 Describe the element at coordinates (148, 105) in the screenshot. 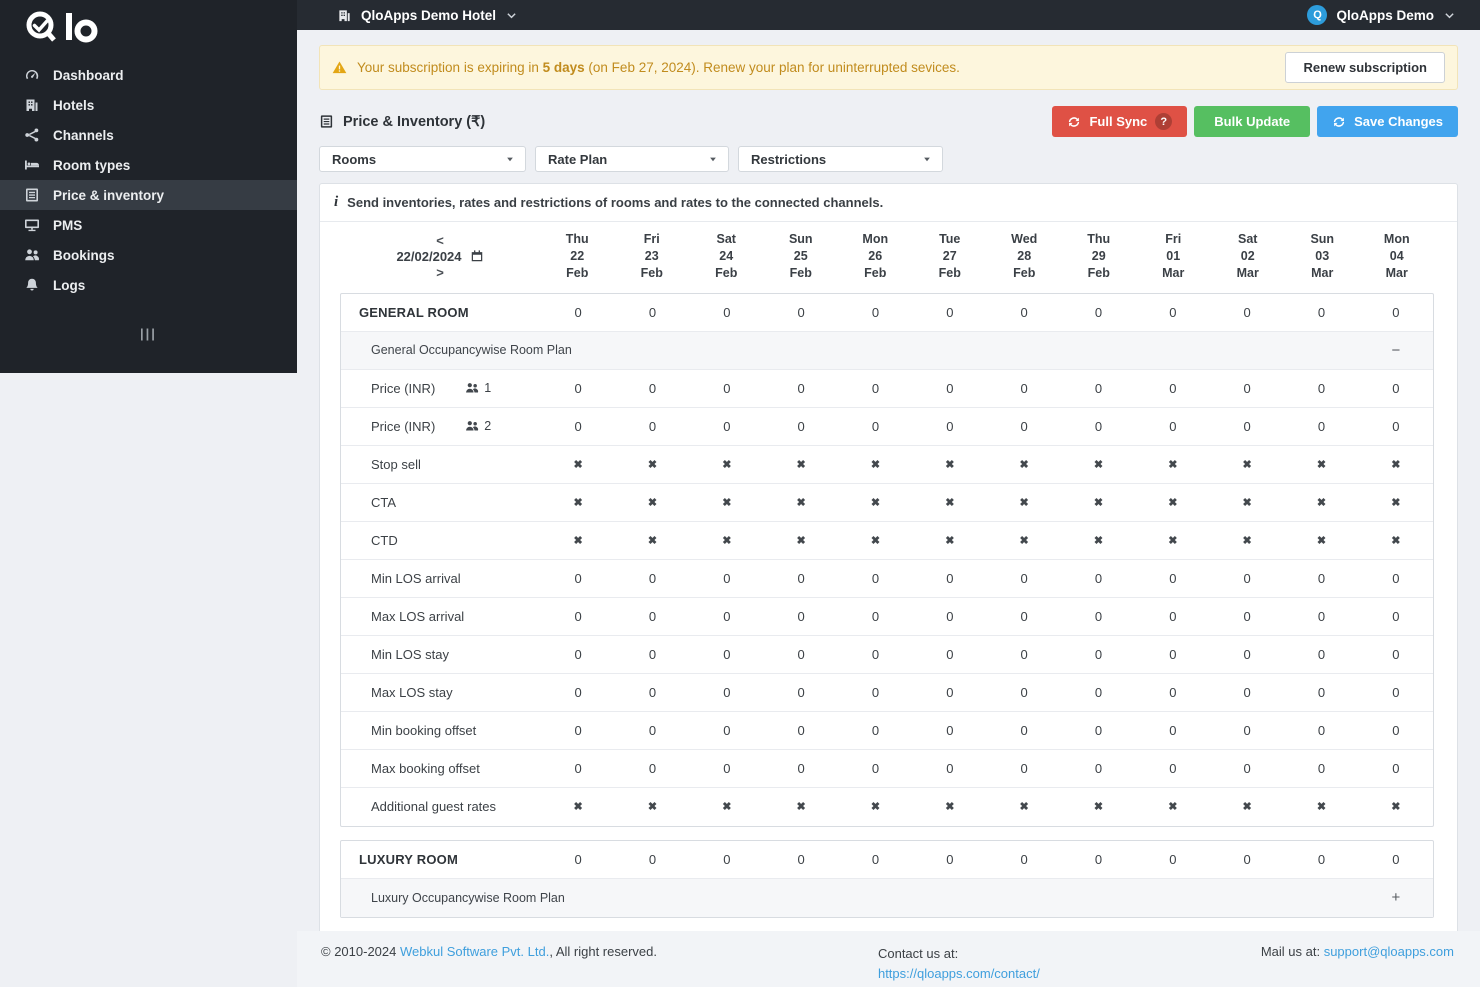

I see `sidebar-item-hotels: Hotels` at that location.